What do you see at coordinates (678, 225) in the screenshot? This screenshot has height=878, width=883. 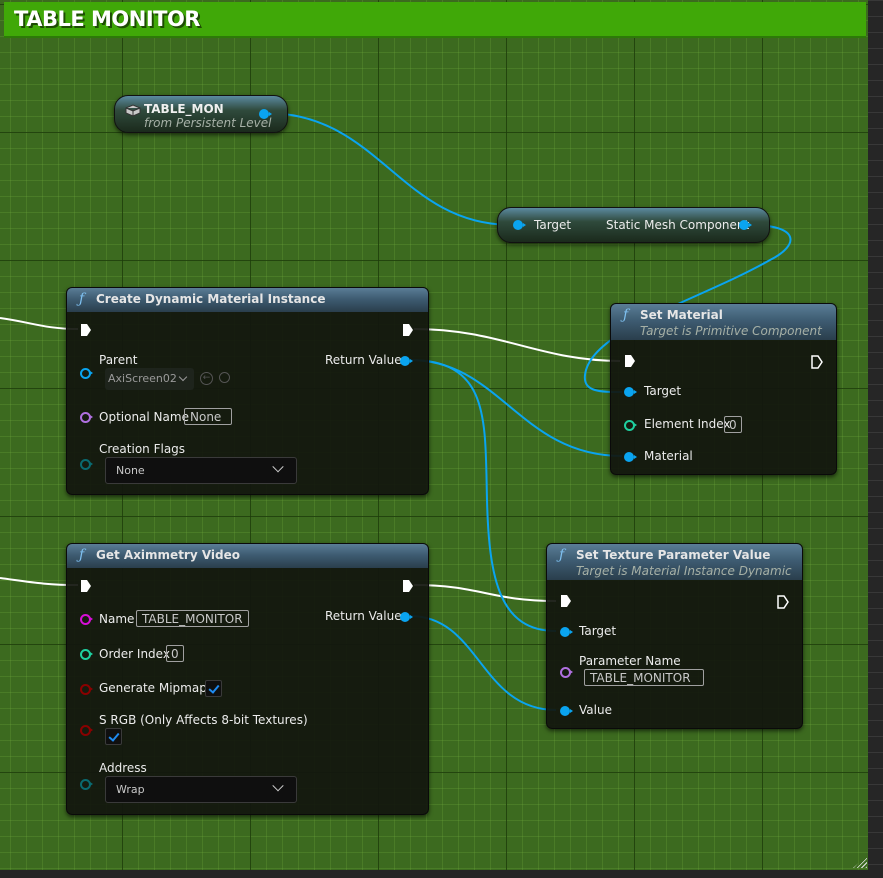 I see `static-mesh-output-label: Static Mesh Component` at bounding box center [678, 225].